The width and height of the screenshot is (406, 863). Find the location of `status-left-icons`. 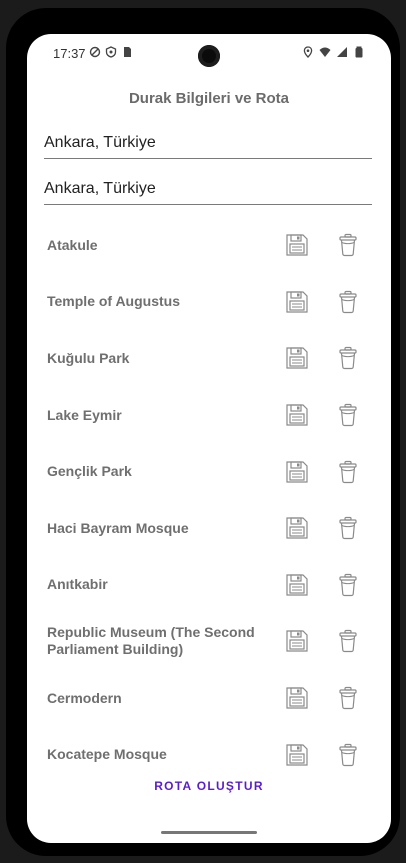

status-left-icons is located at coordinates (111, 52).